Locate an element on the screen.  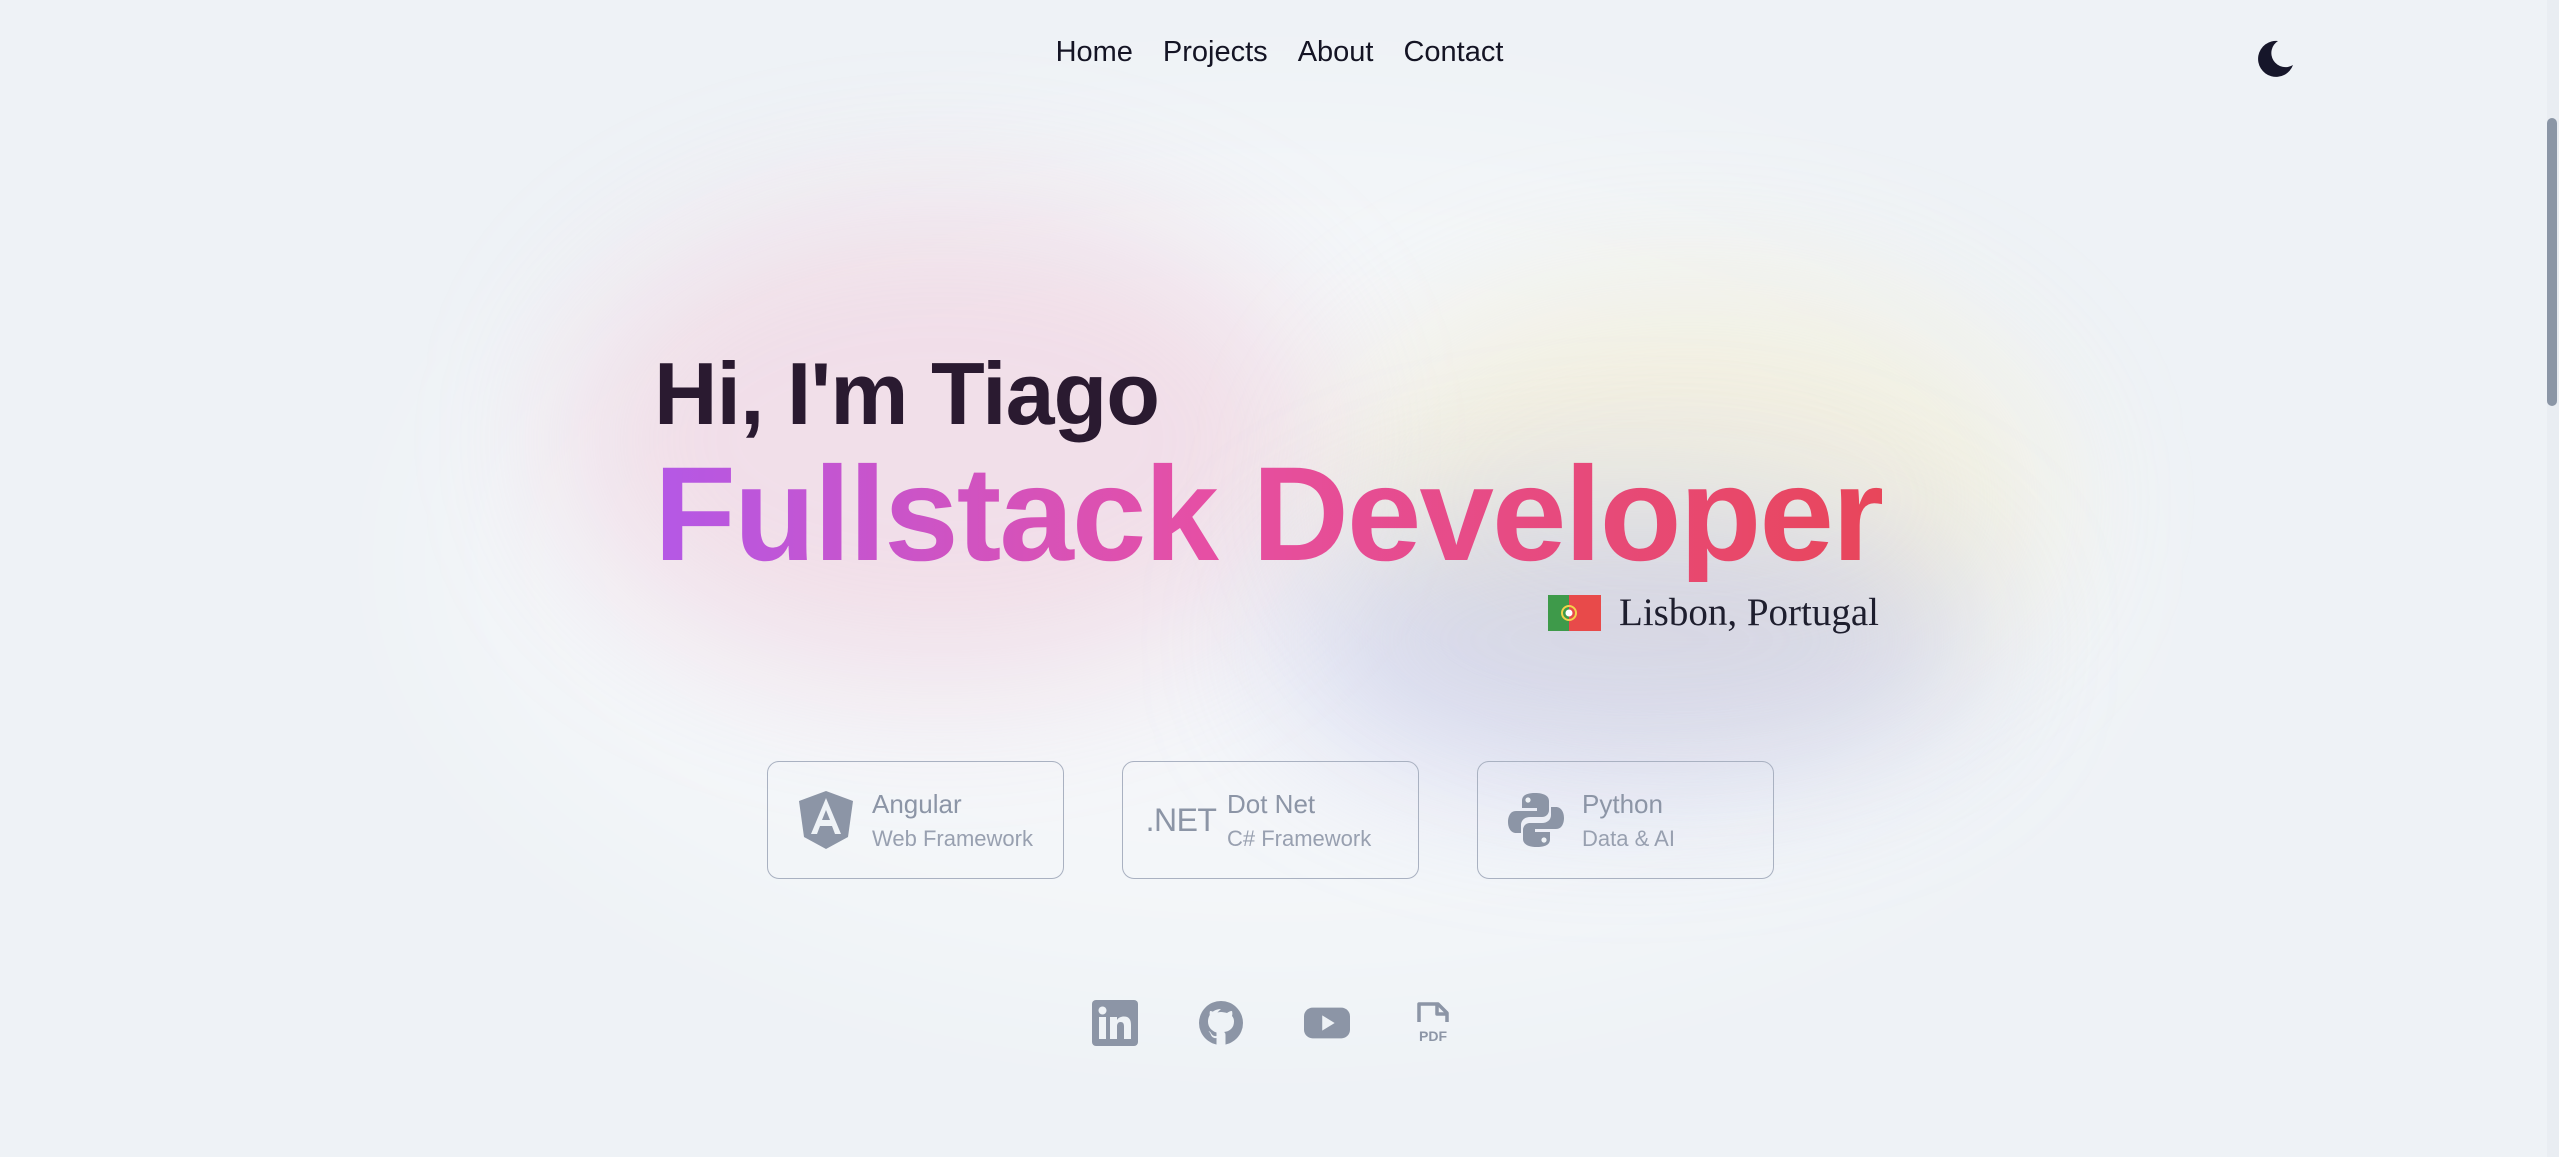
skill-text: Angular Web Framework is located at coordinates (952, 820).